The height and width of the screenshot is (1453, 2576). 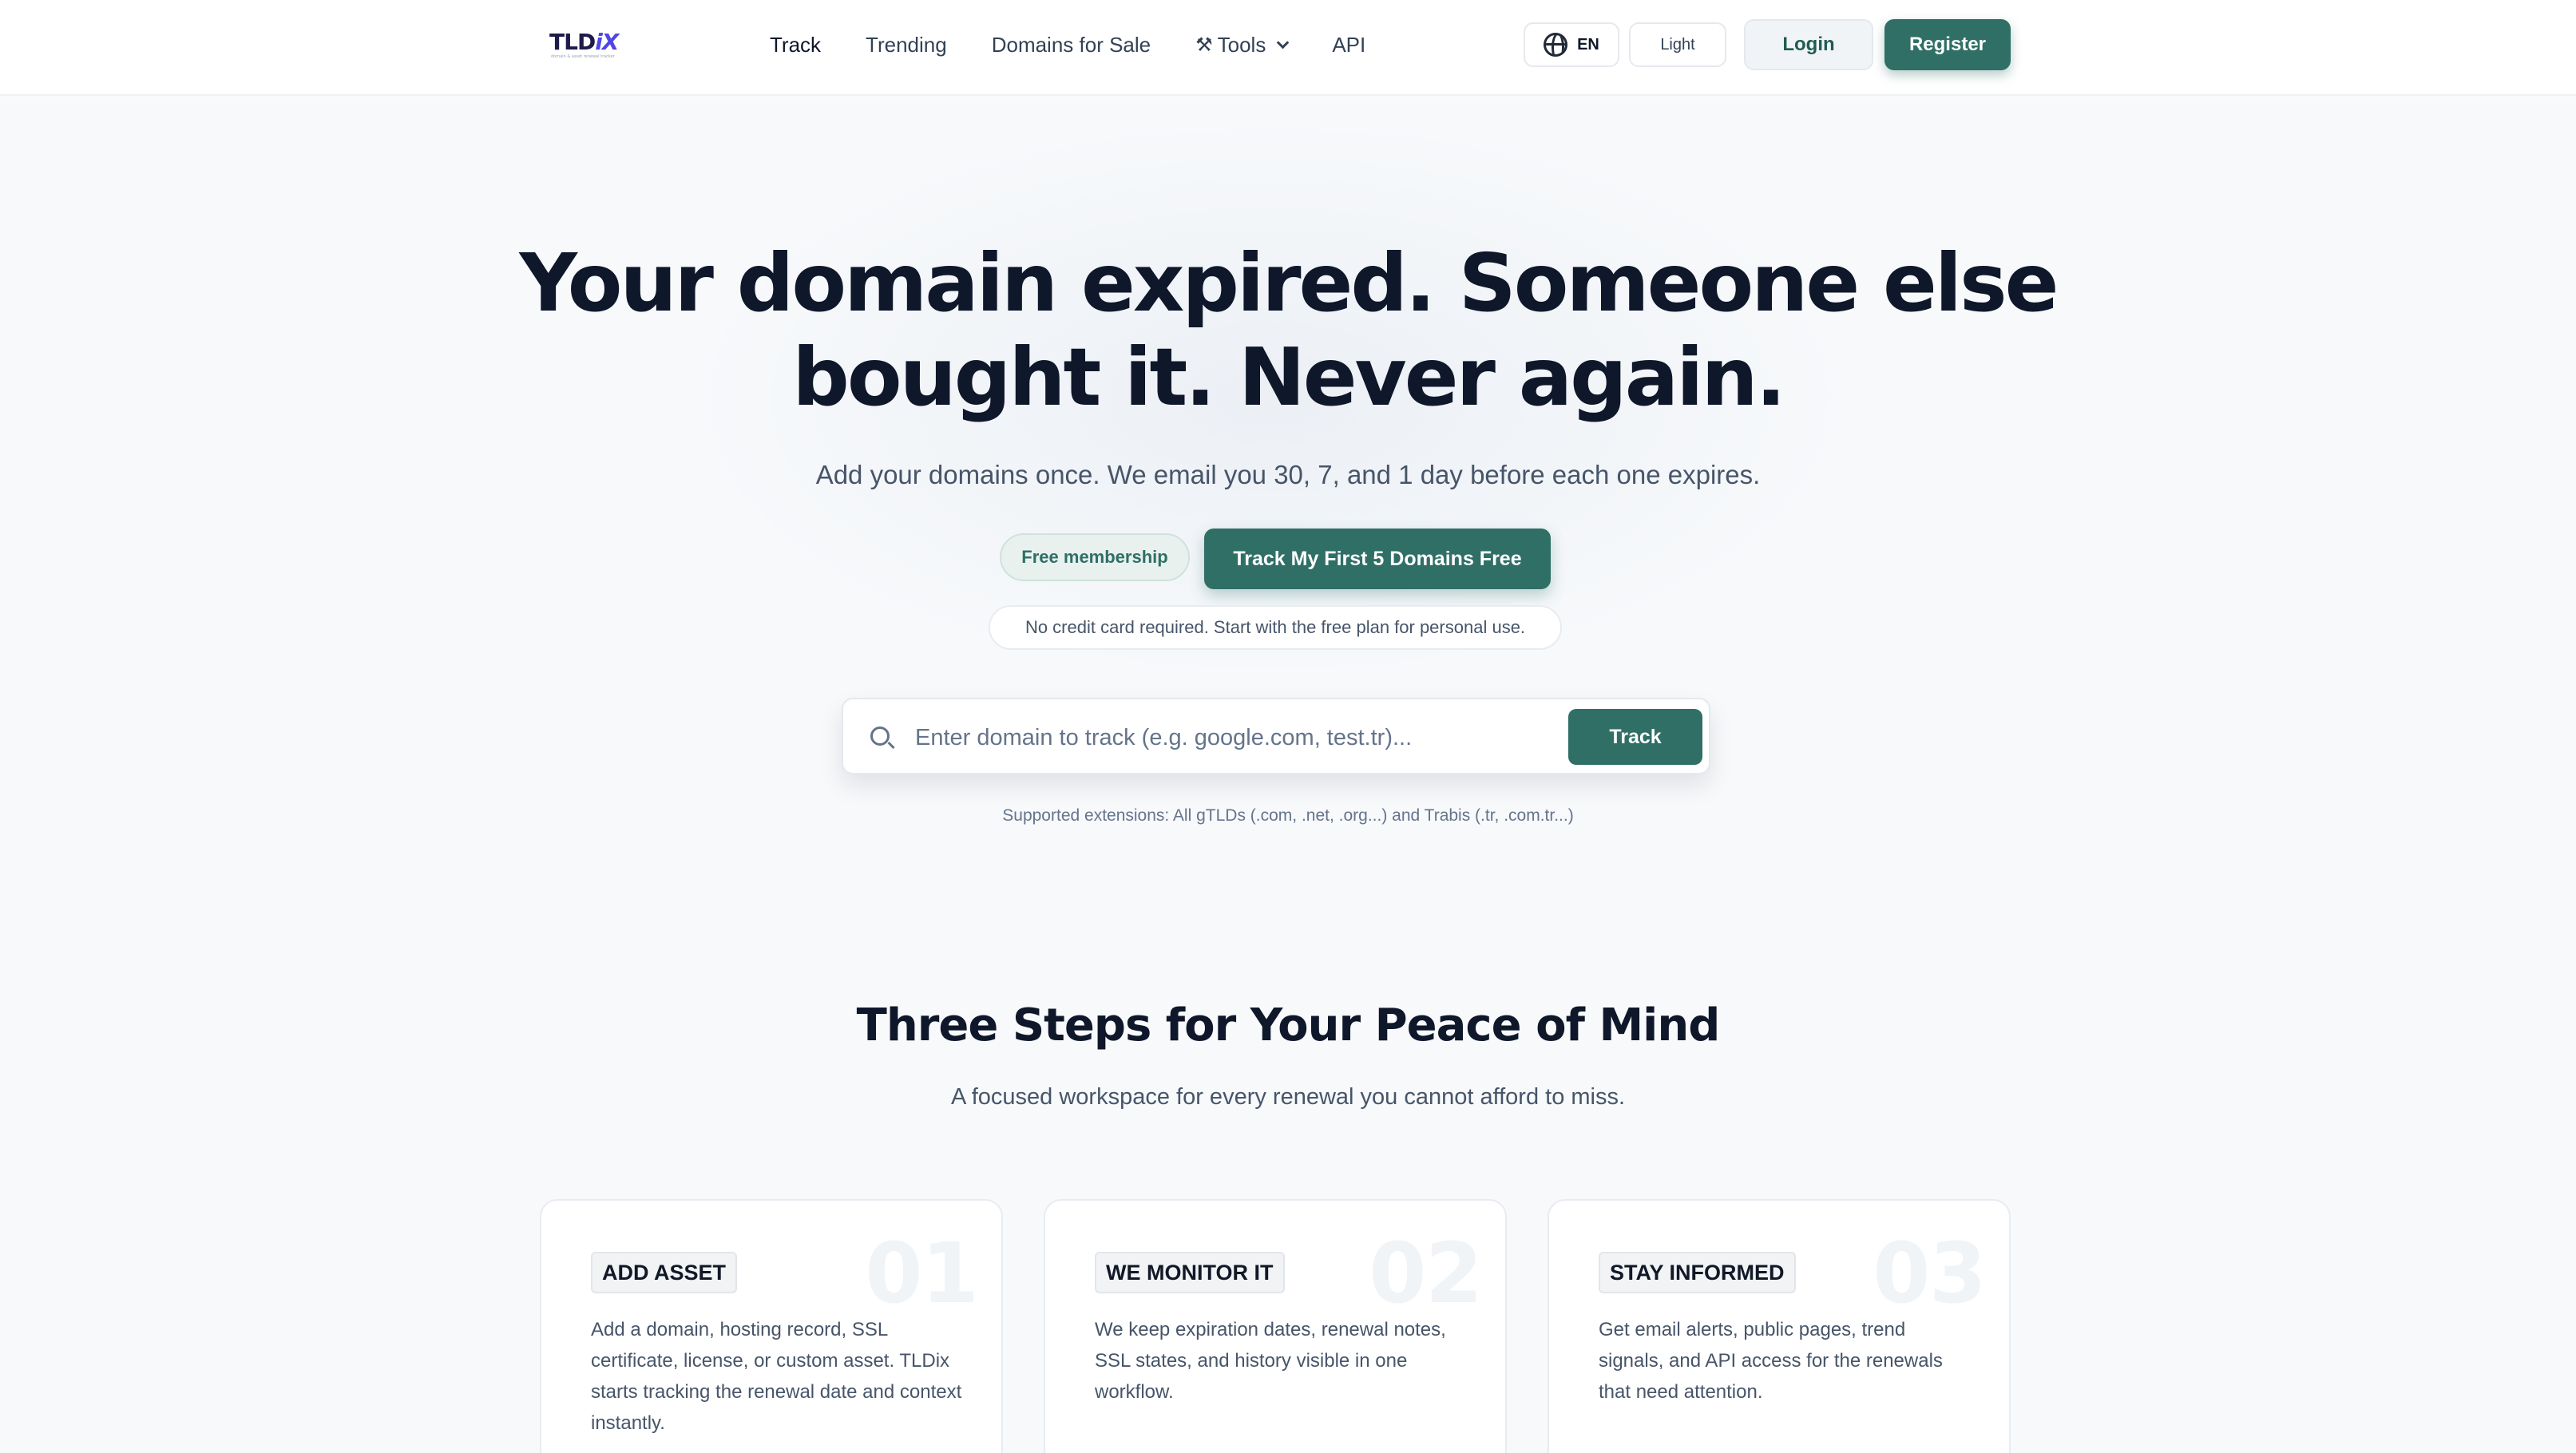 I want to click on tldix-logo: TLDiX domain & asset renewal tracker, so click(x=584, y=45).